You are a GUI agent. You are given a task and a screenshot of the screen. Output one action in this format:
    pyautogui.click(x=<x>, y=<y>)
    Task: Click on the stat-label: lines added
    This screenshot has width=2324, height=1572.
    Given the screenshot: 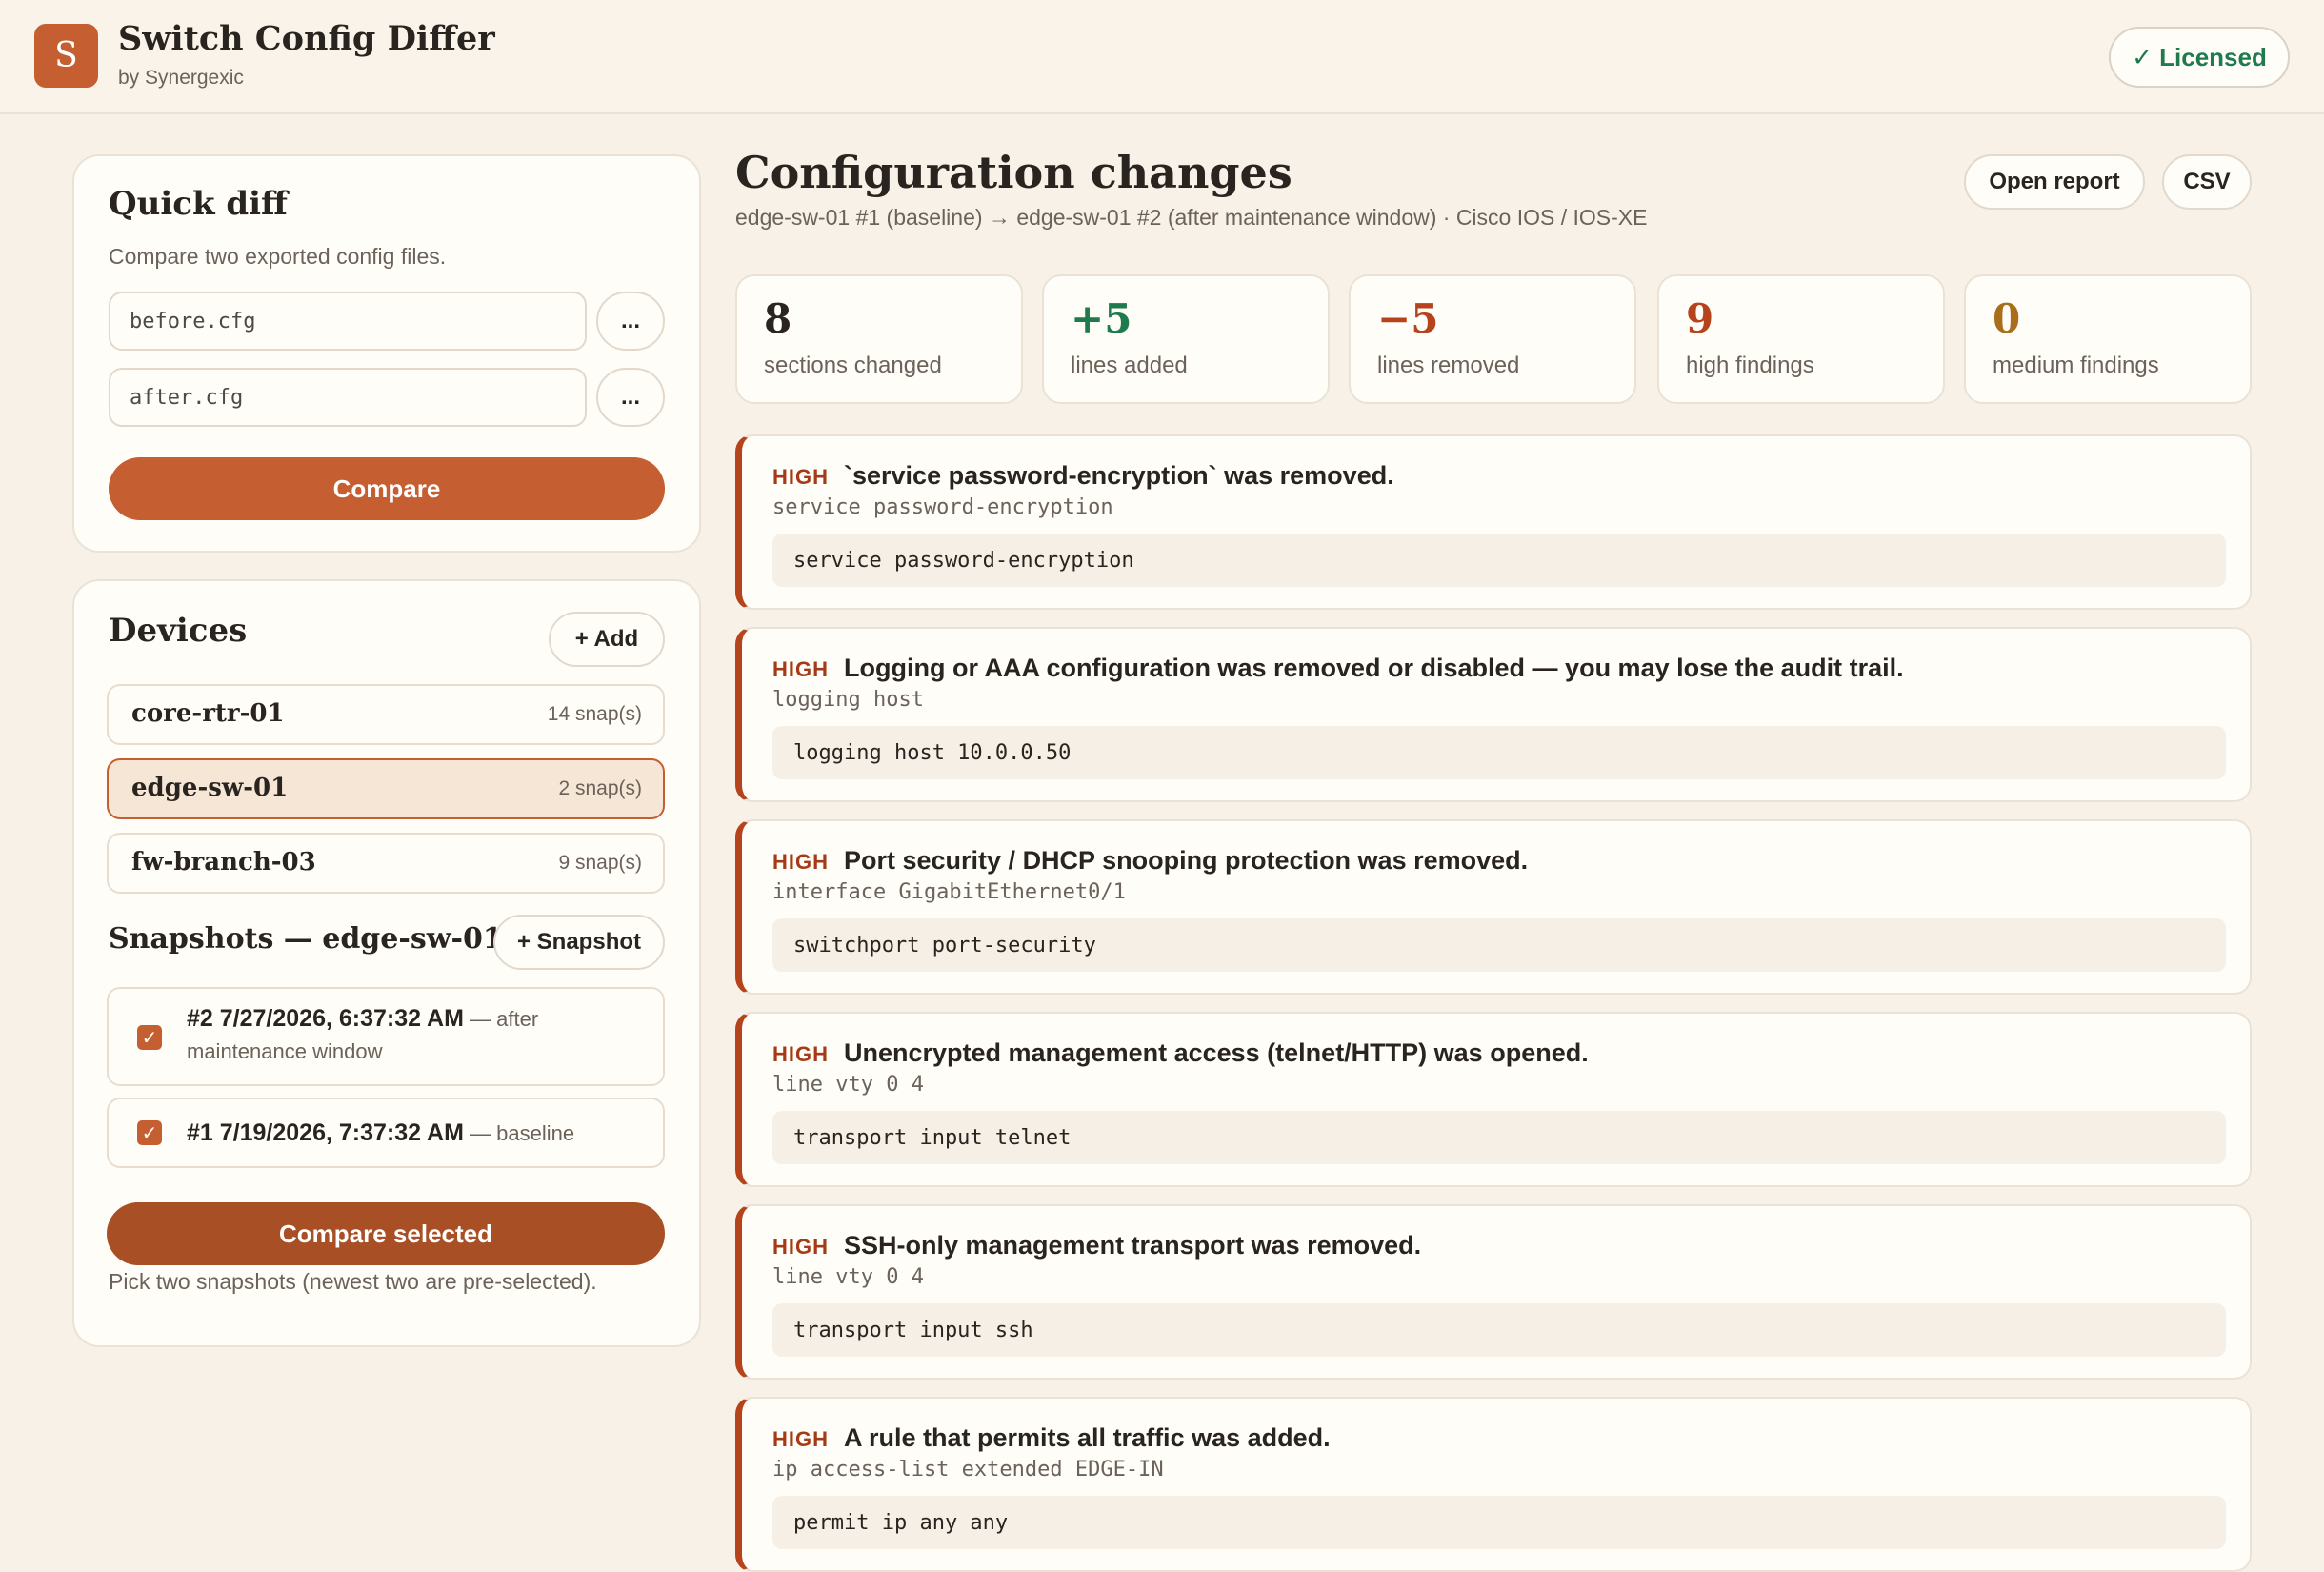 What is the action you would take?
    pyautogui.click(x=1129, y=365)
    